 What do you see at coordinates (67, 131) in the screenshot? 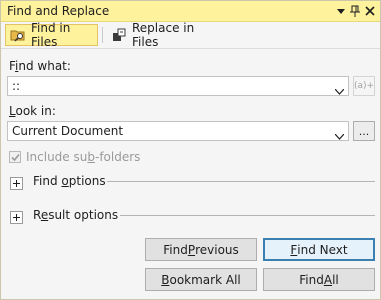
I see `look-in-value: Current Document` at bounding box center [67, 131].